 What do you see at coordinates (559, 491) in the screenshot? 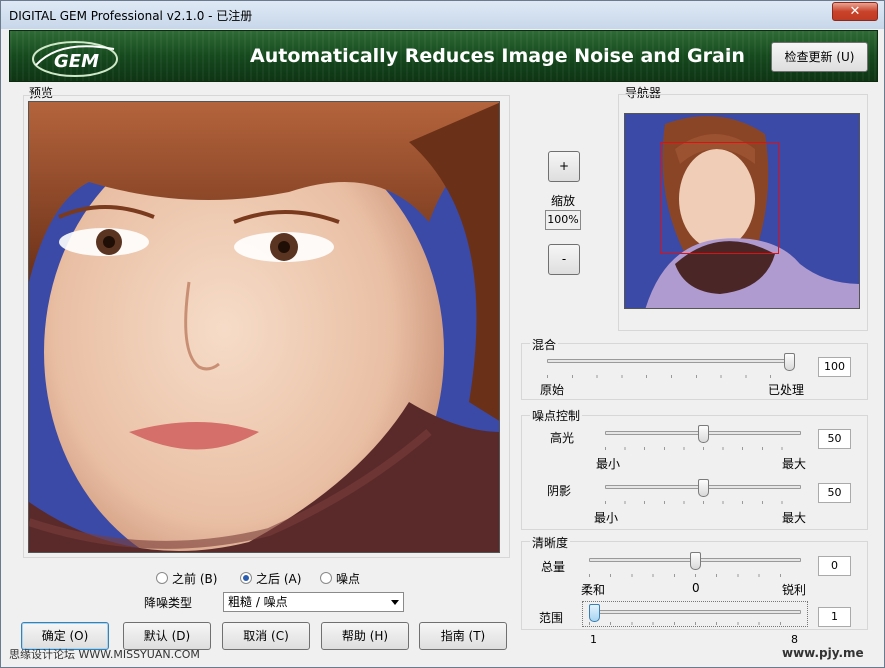
I see `shadow-label: 阴影` at bounding box center [559, 491].